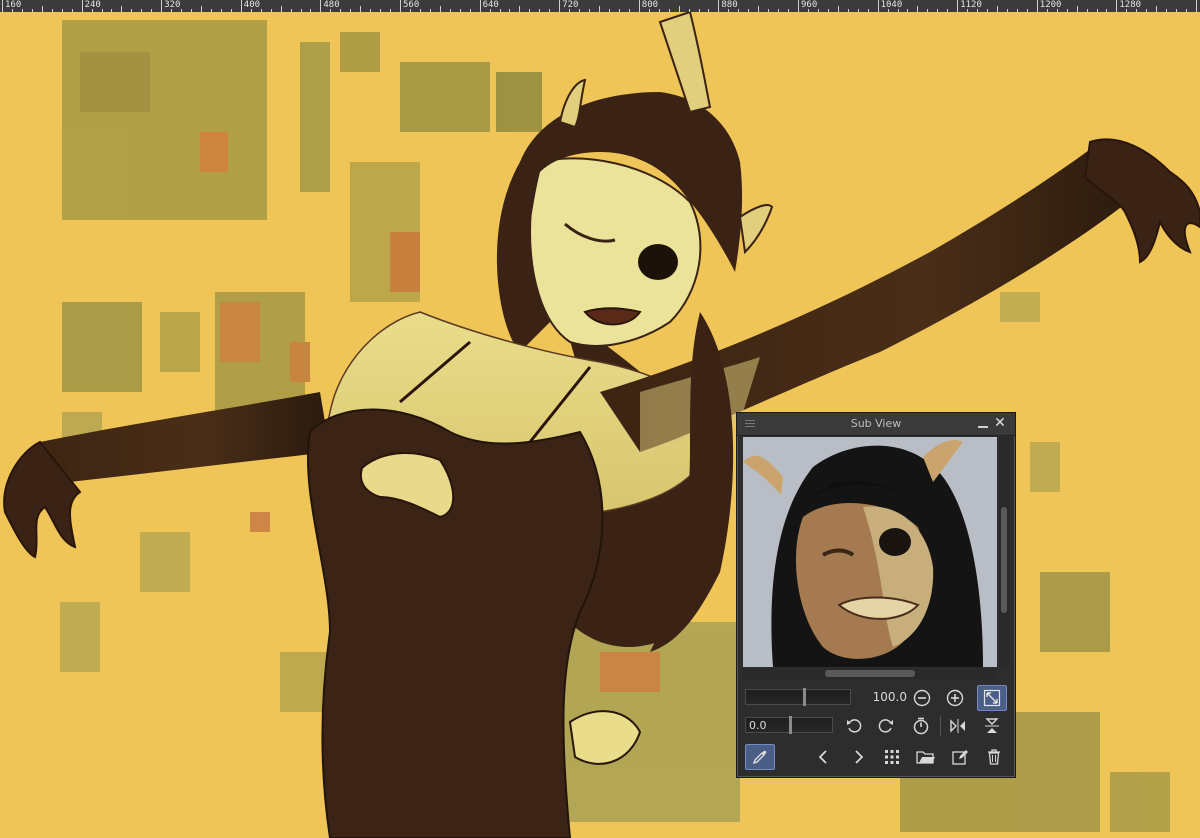 The image size is (1200, 838). Describe the element at coordinates (804, 697) in the screenshot. I see `zoom-slider-knob` at that location.